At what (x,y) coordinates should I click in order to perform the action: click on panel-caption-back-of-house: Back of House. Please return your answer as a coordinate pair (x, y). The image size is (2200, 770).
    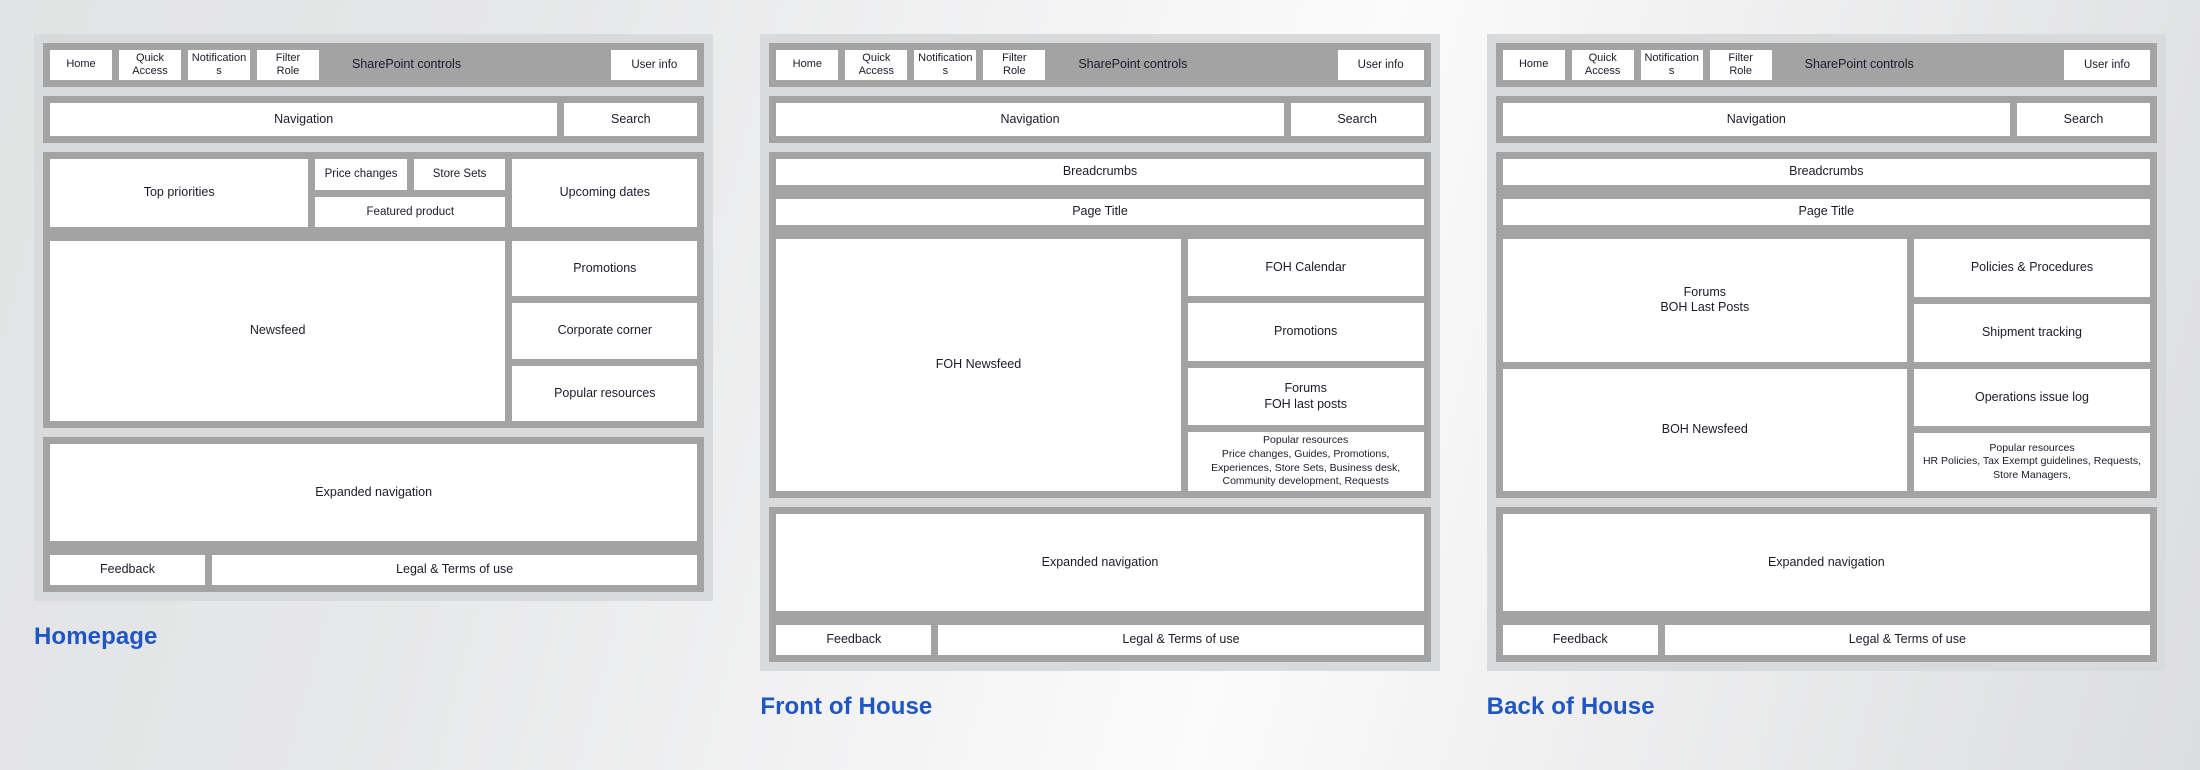
    Looking at the image, I should click on (1570, 706).